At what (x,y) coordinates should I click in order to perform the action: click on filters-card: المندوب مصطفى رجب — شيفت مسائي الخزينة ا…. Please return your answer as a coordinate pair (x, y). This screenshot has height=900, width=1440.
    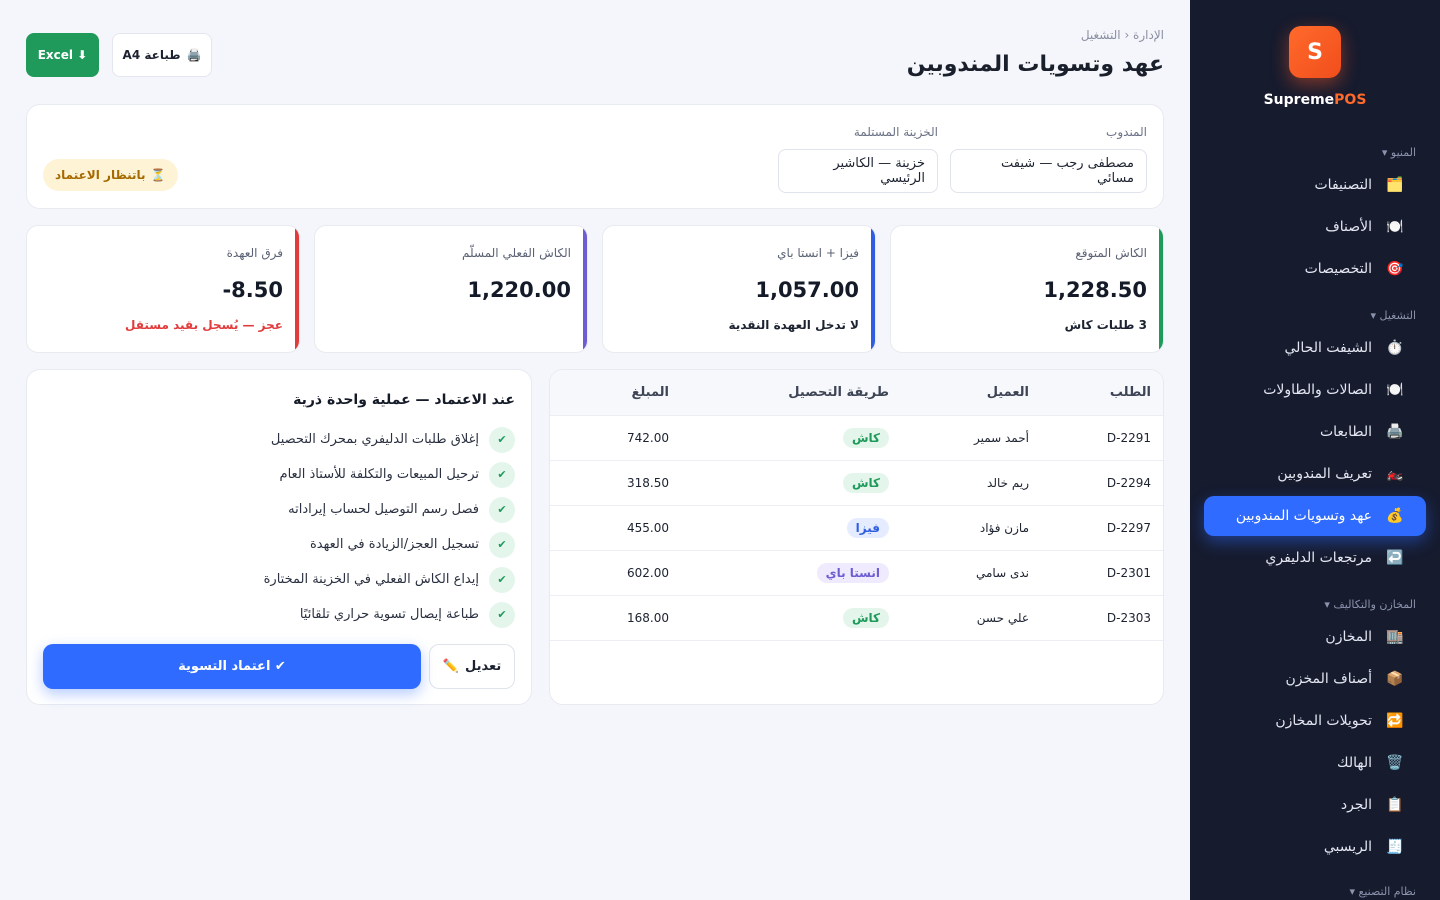
    Looking at the image, I should click on (595, 156).